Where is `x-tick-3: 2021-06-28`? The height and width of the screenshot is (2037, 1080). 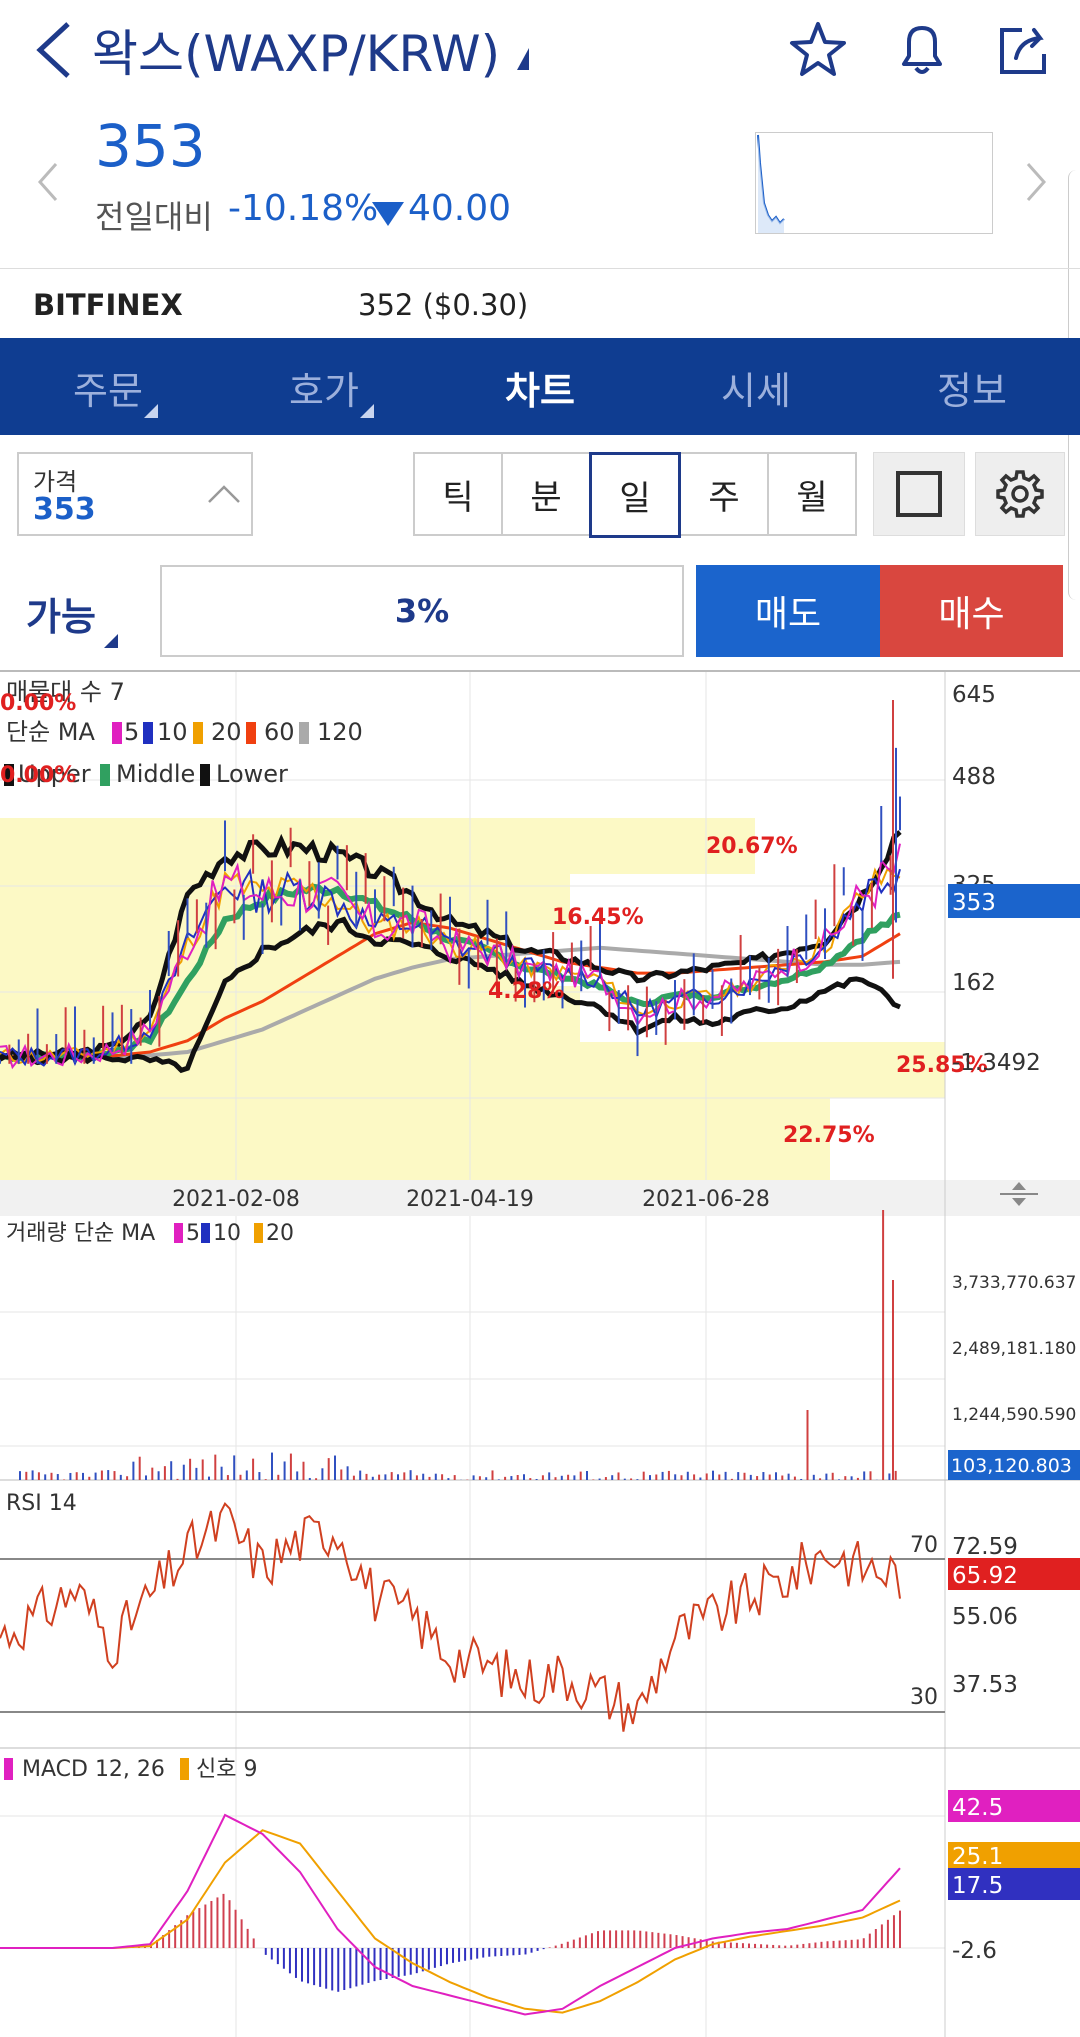 x-tick-3: 2021-06-28 is located at coordinates (706, 1199).